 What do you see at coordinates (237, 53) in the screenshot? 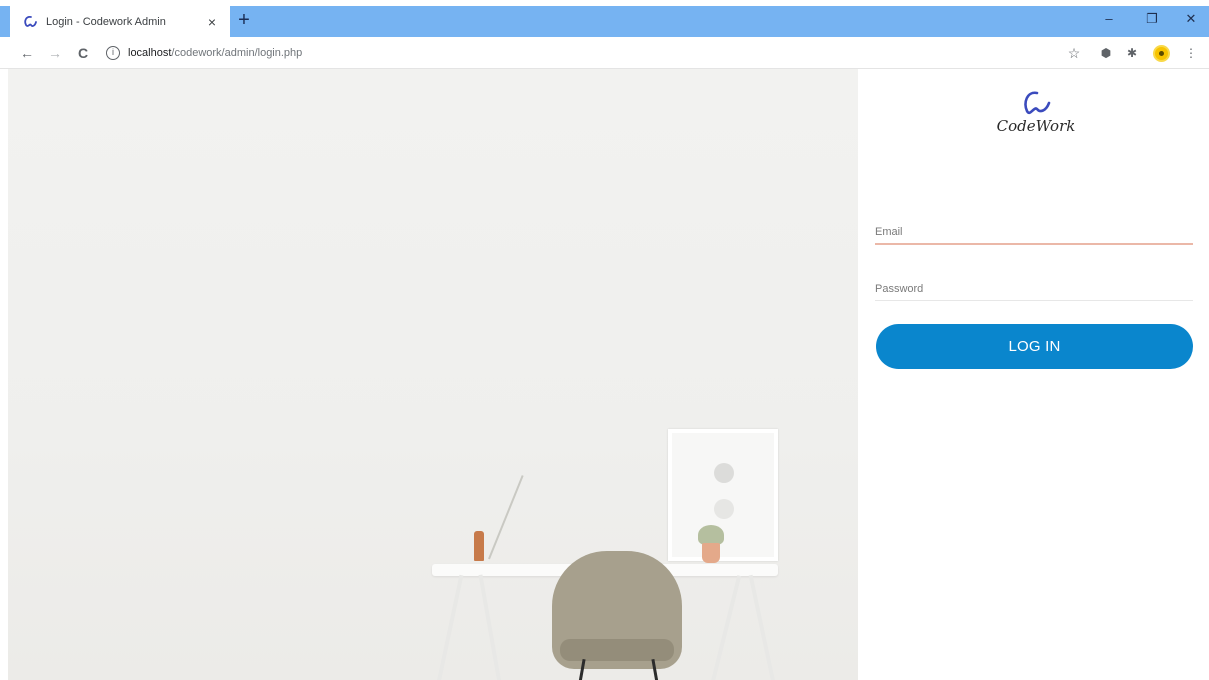
I see `url-path: /codework/admin/login.php` at bounding box center [237, 53].